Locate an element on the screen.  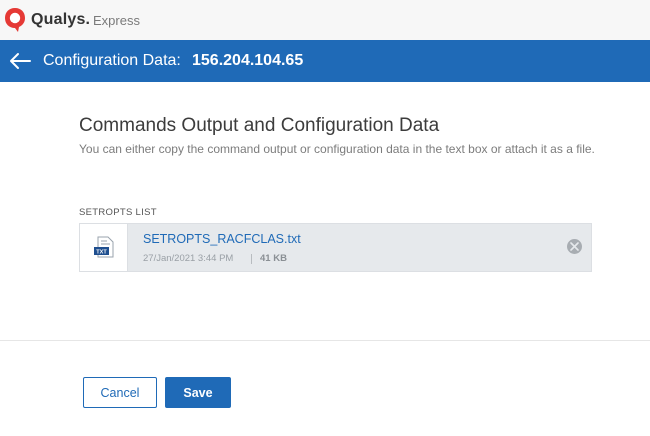
footer-divider is located at coordinates (325, 340).